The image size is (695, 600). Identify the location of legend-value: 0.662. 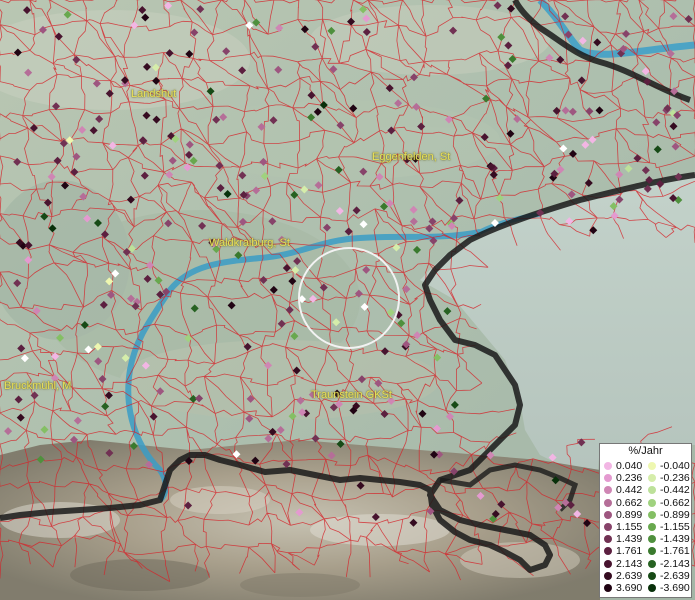
(629, 502).